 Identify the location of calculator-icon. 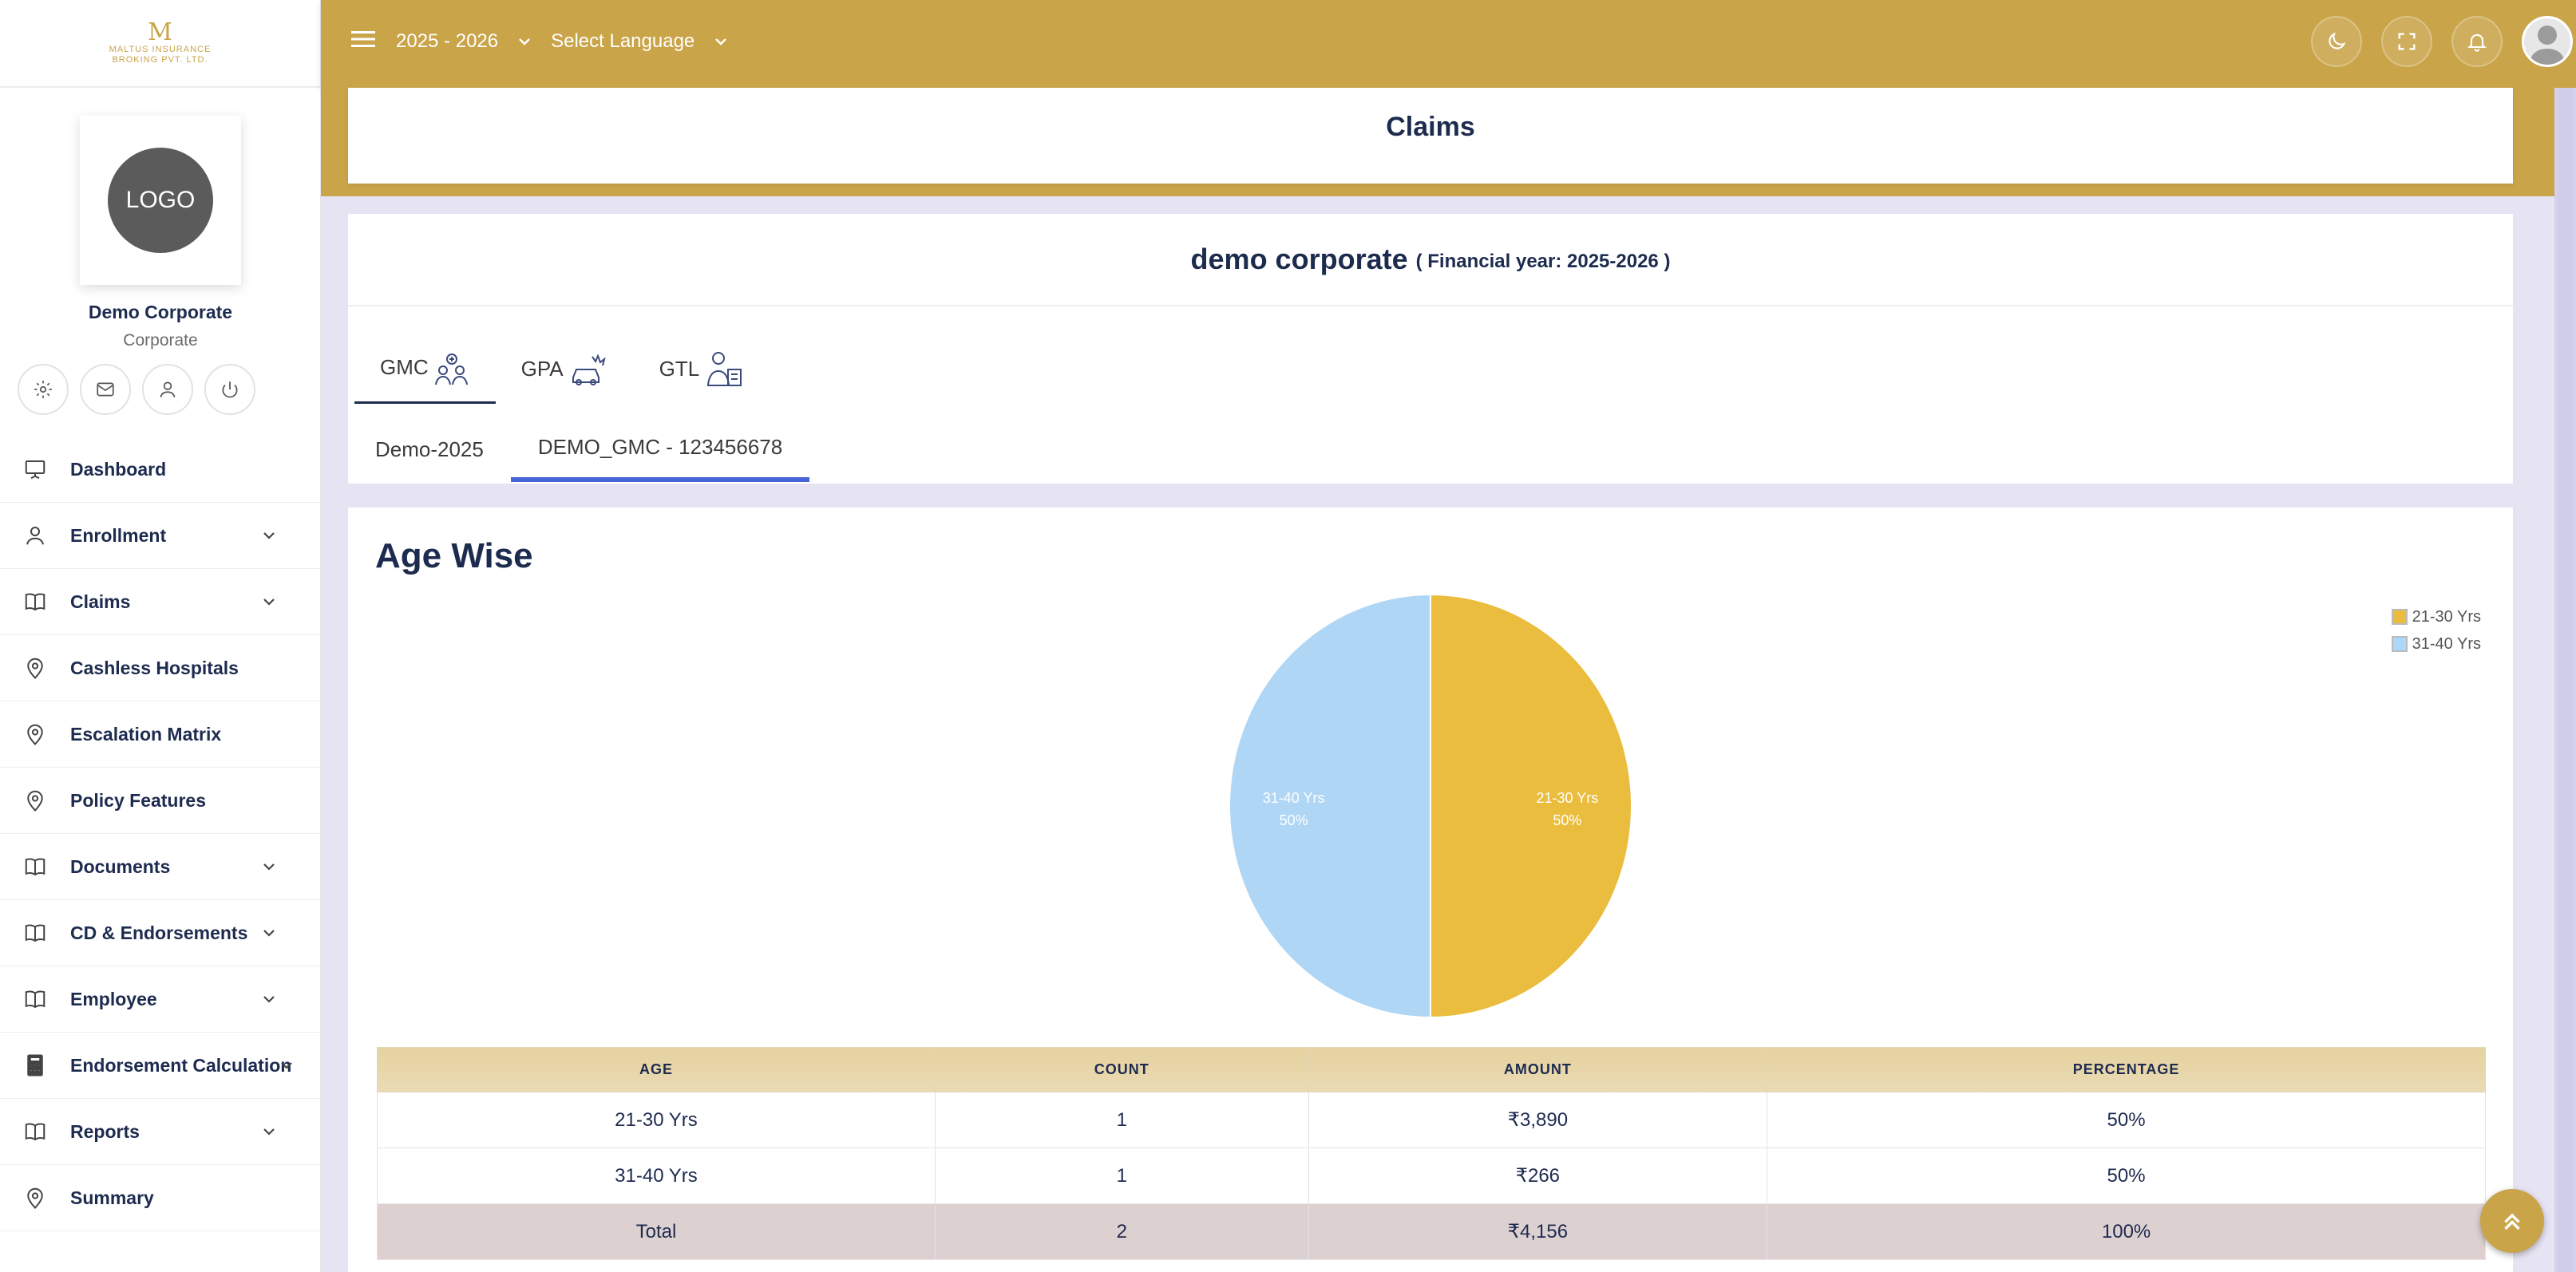
(35, 1065).